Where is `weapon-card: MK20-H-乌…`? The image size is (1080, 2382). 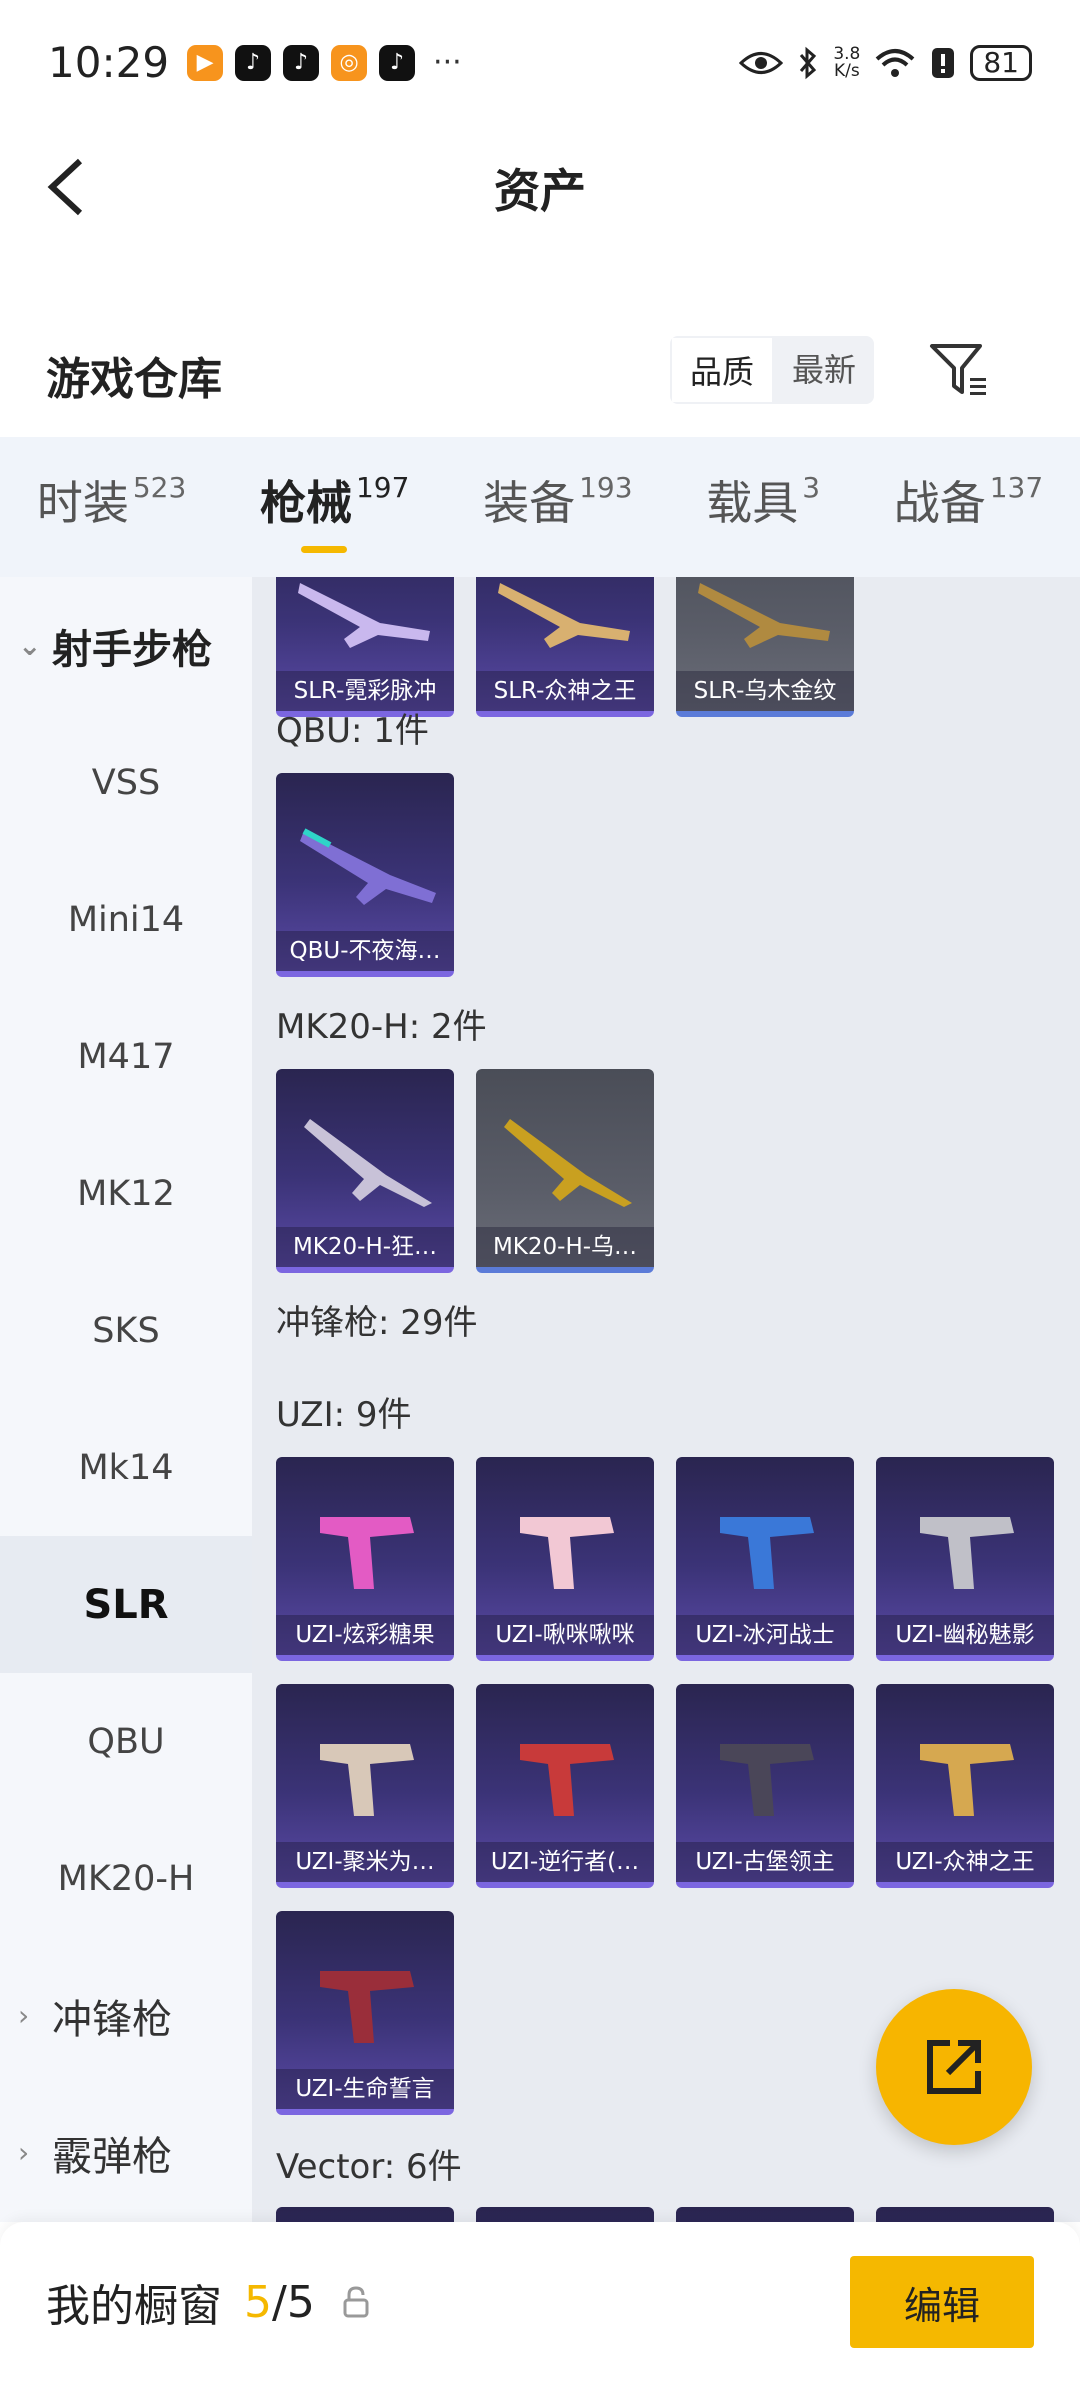 weapon-card: MK20-H-乌… is located at coordinates (565, 1171).